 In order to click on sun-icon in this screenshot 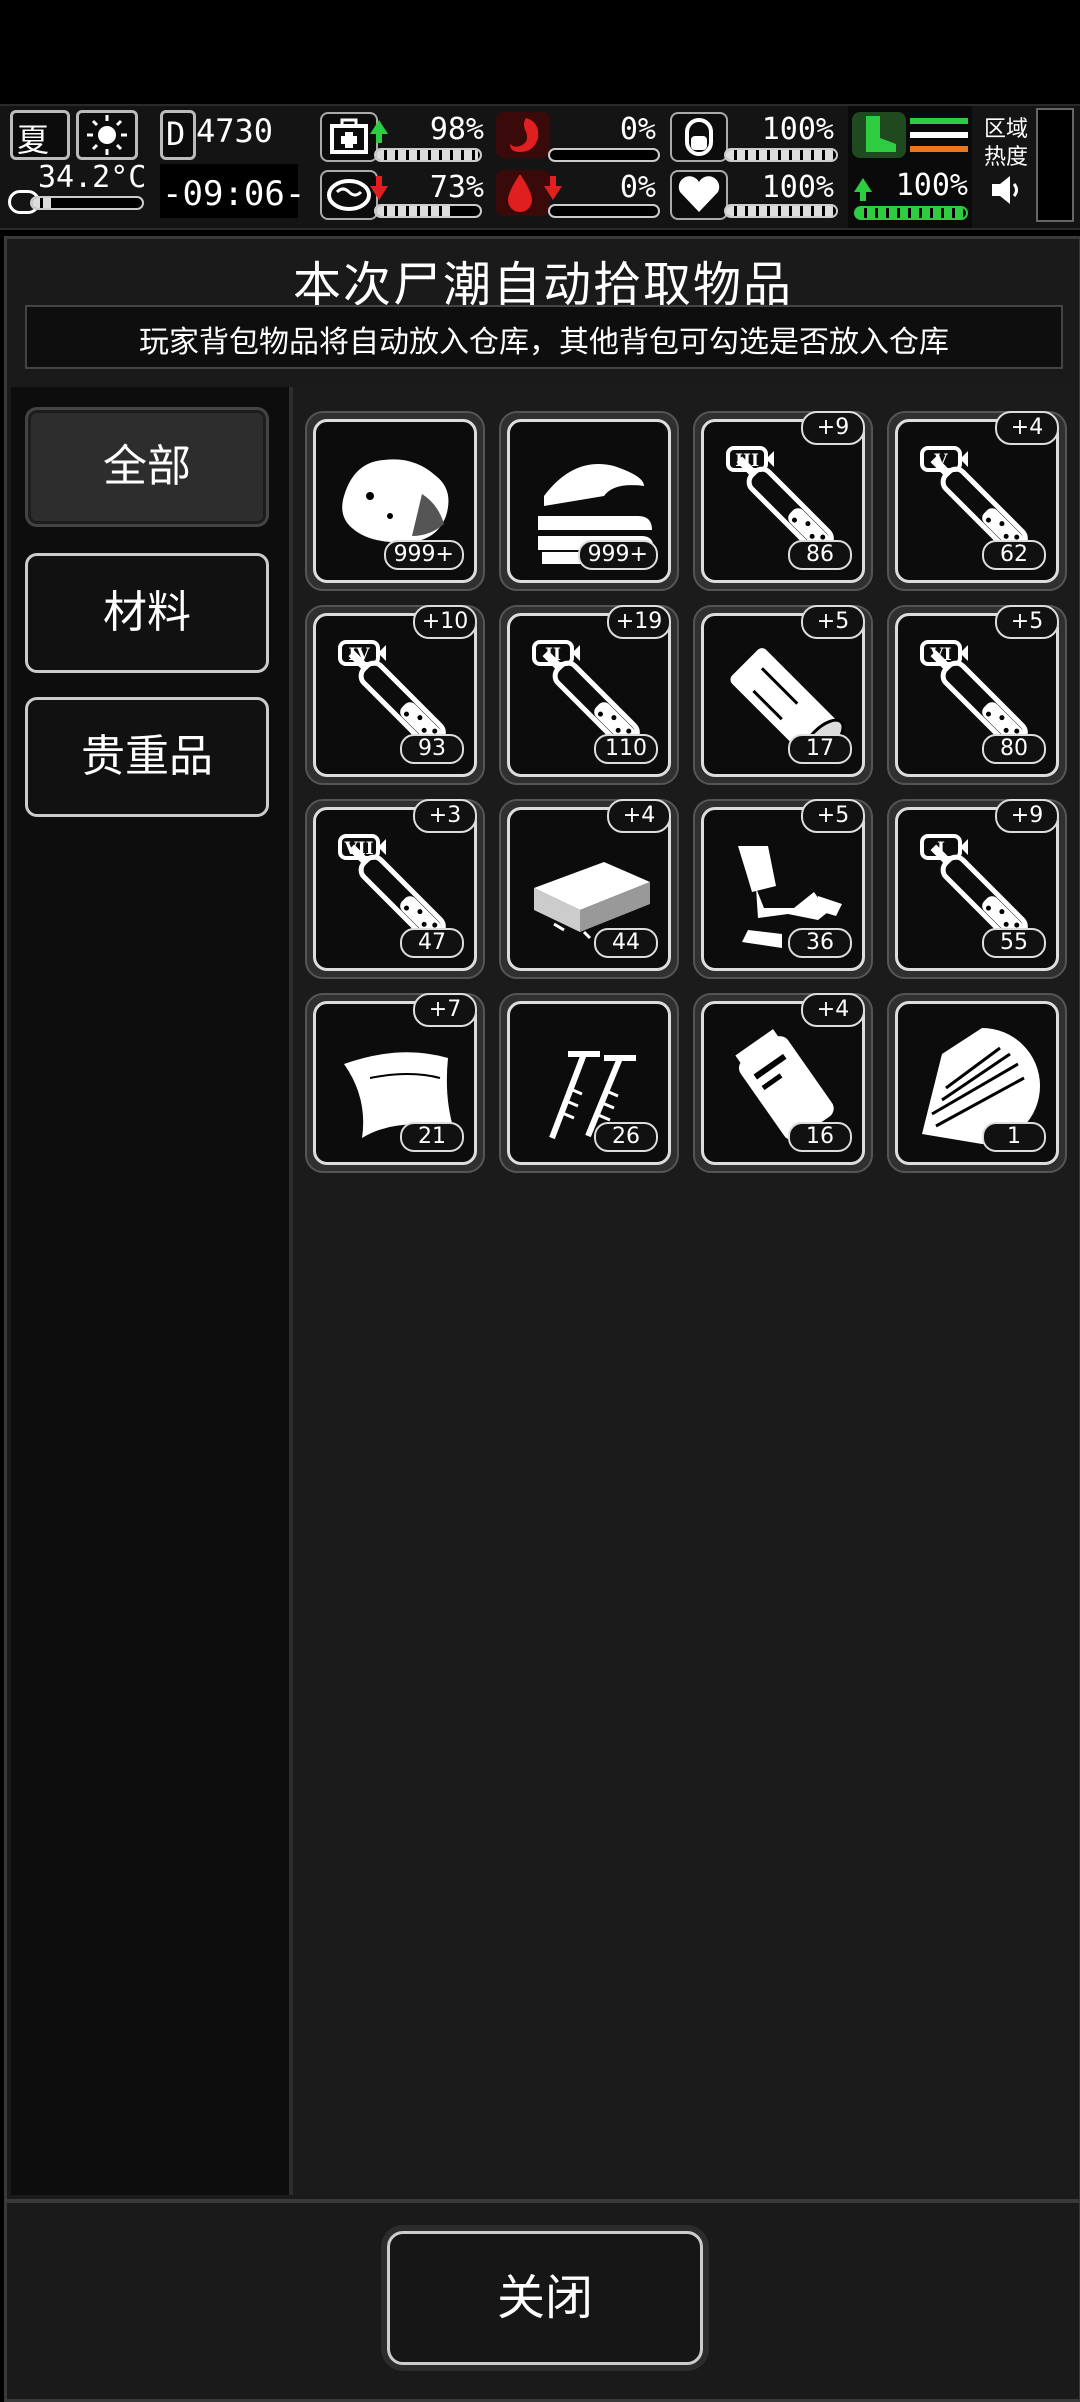, I will do `click(107, 135)`.